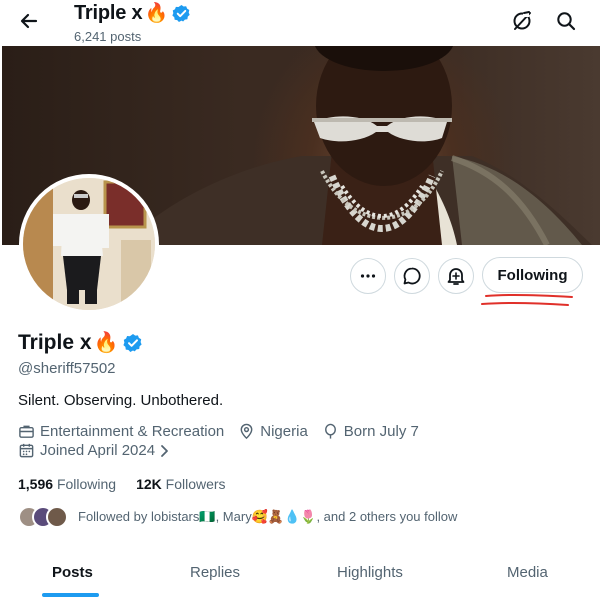  What do you see at coordinates (139, 516) in the screenshot?
I see `followed-by-prefix: Followed by lobistars` at bounding box center [139, 516].